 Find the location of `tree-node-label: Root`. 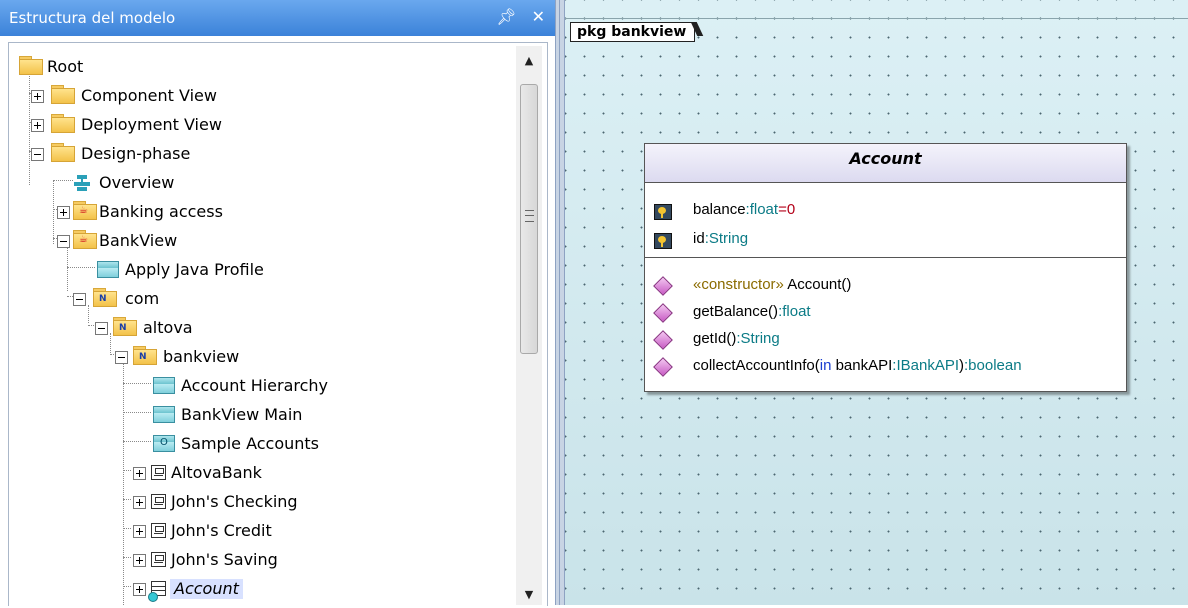

tree-node-label: Root is located at coordinates (65, 66).